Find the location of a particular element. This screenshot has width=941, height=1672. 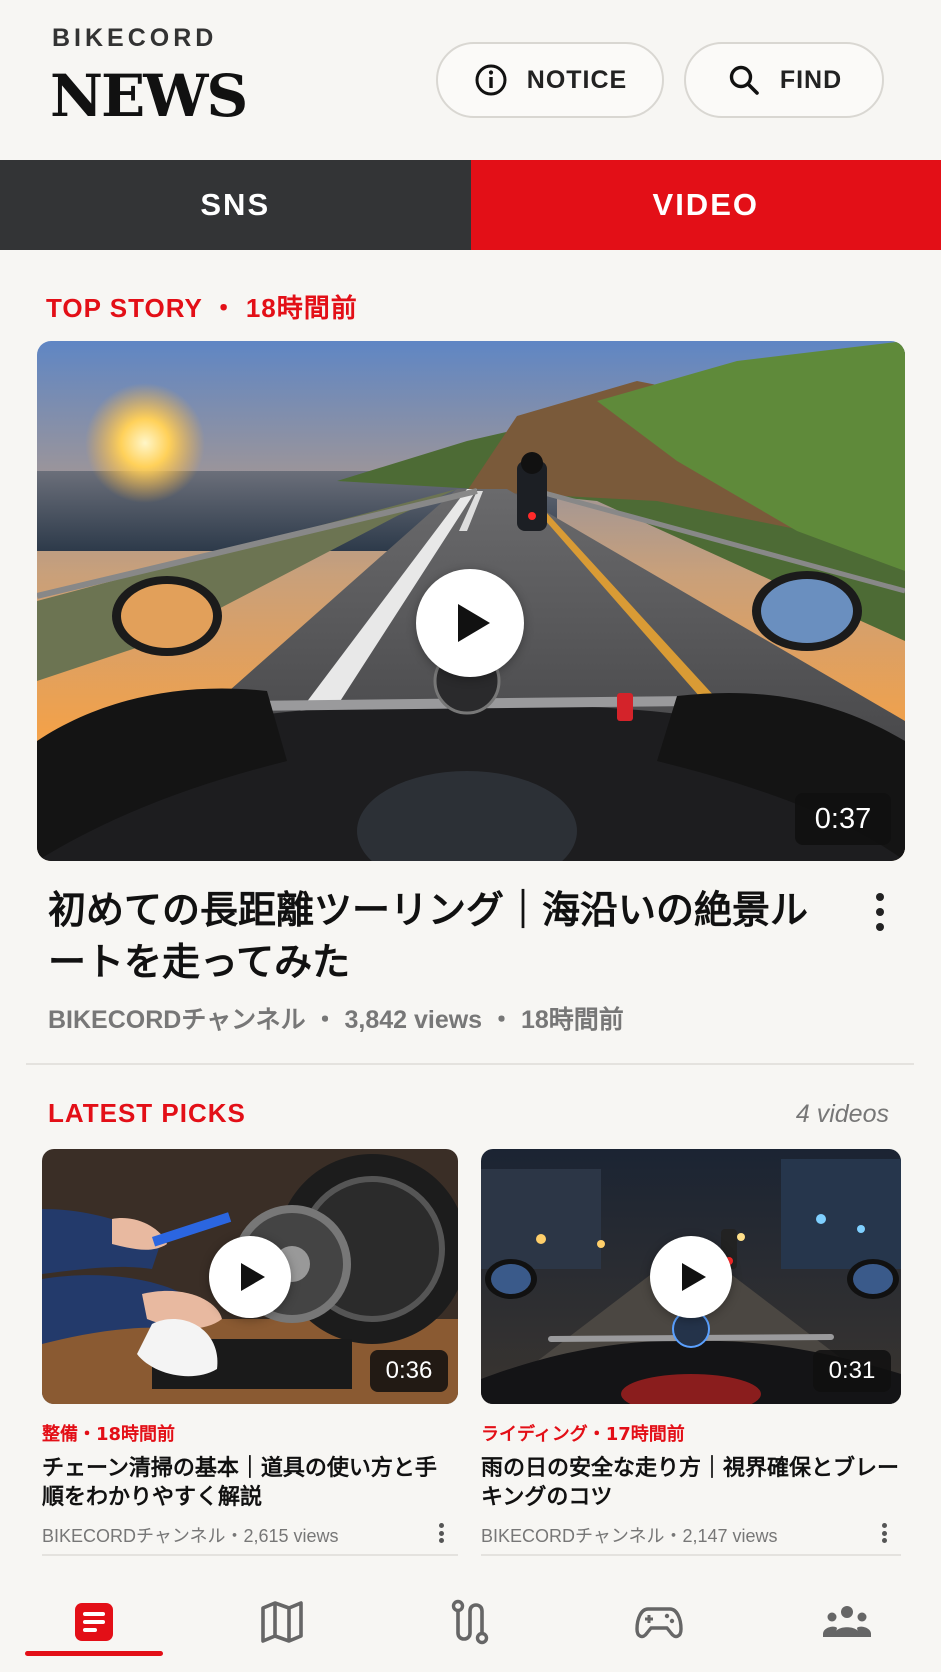

latest-picks-heading: LATEST PICKS is located at coordinates (147, 1113).